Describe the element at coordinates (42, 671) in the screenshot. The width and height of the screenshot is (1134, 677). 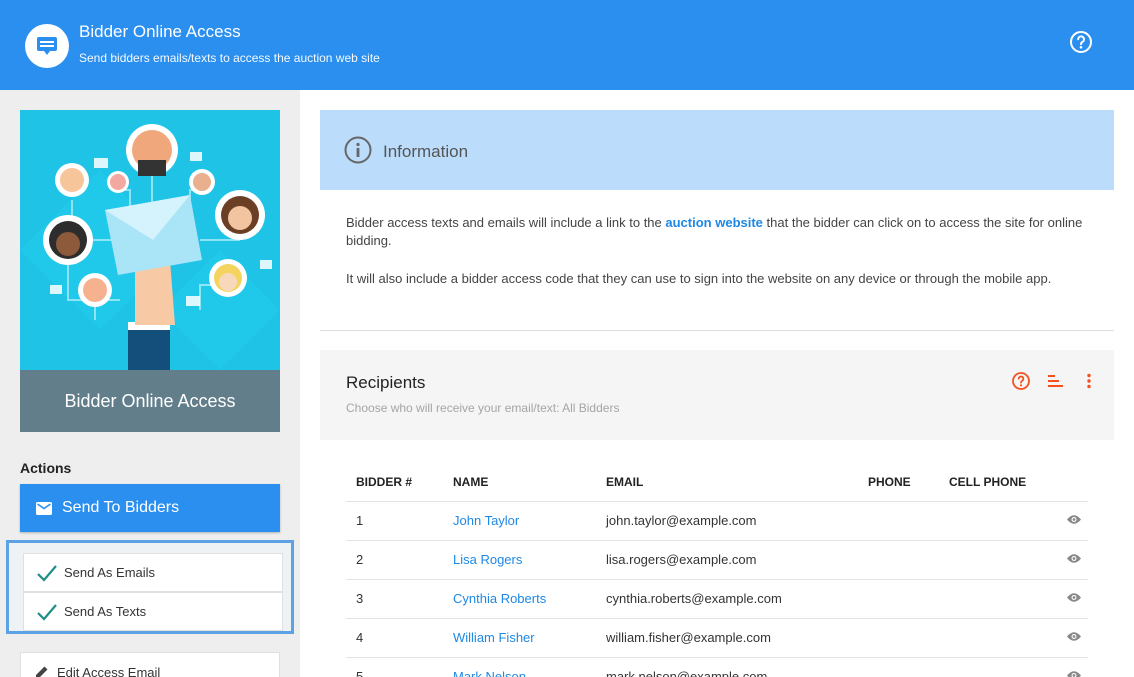
I see `pencil-icon` at that location.